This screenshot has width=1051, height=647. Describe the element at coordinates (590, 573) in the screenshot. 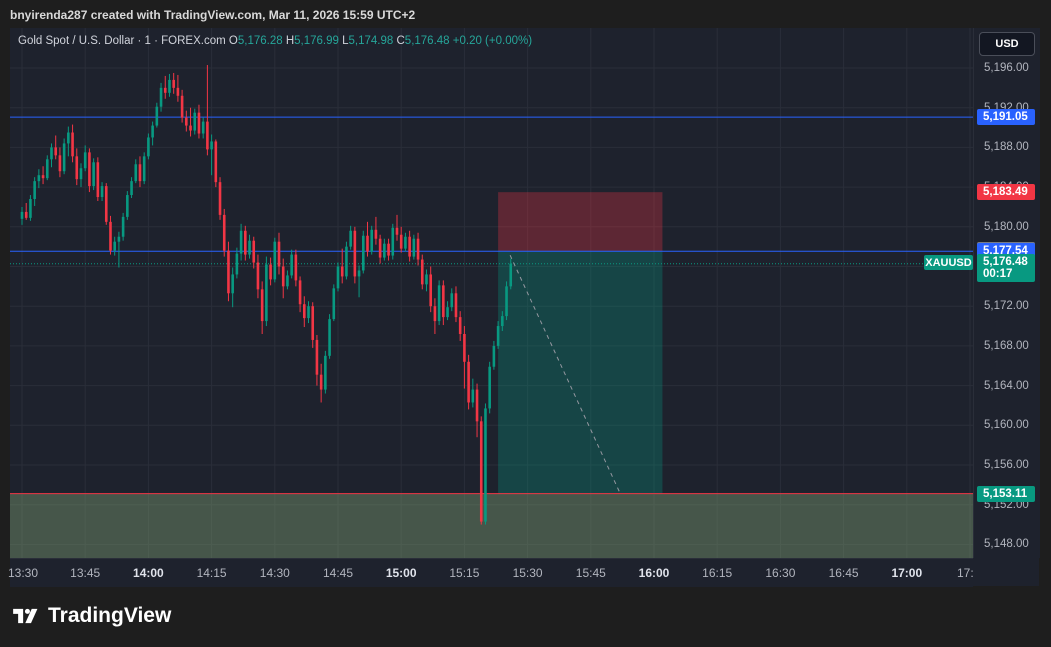

I see `time-tick: 15:45` at that location.